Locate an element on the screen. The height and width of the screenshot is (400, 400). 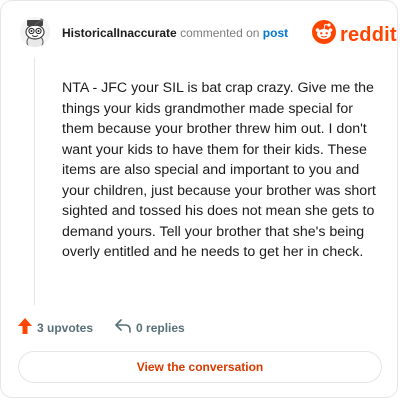
action-text: commented on is located at coordinates (220, 33).